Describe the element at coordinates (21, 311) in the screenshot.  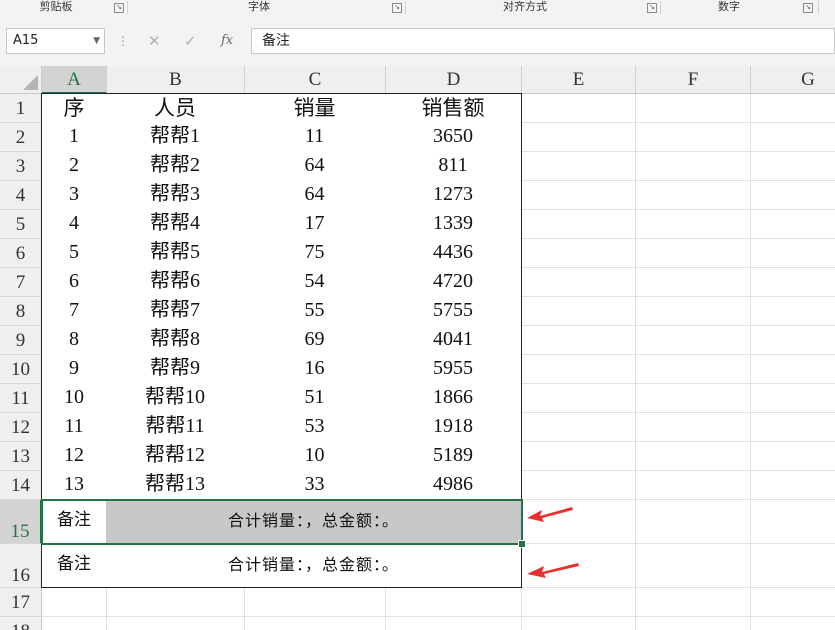
I see `row-header-8: 8` at that location.